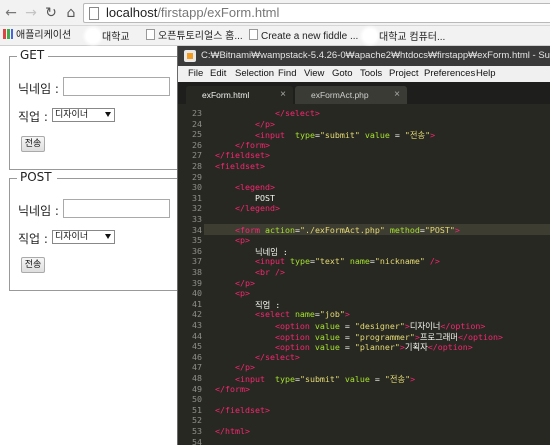 Image resolution: width=550 pixels, height=445 pixels. I want to click on line-number: 51, so click(197, 409).